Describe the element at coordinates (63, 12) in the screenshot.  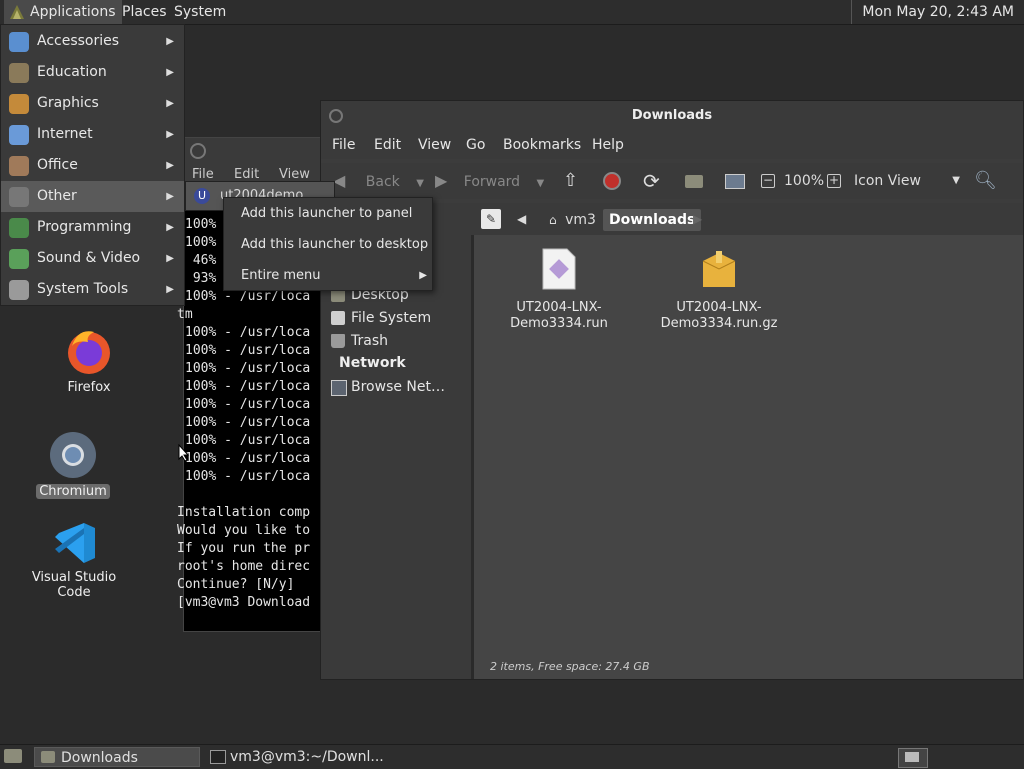
I see `applications-menu-button: Applications` at that location.